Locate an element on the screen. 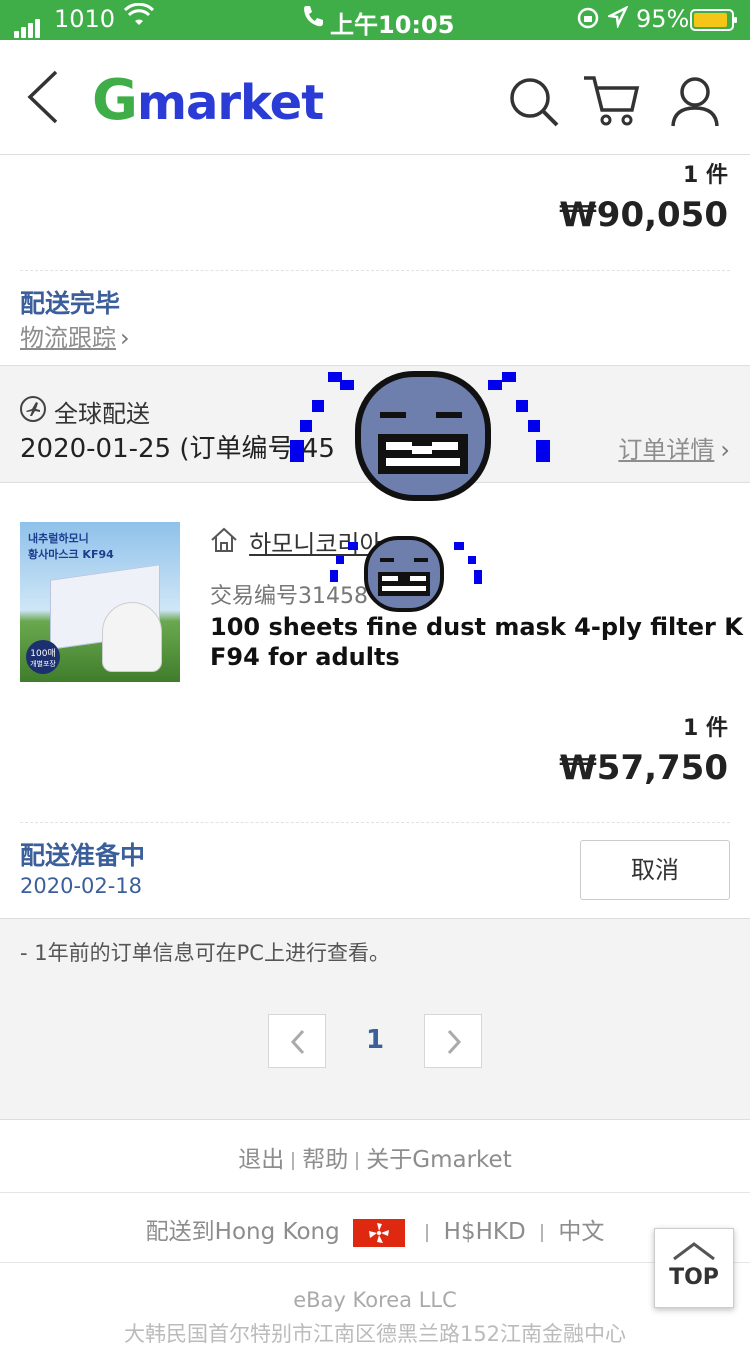  header: Gmarket is located at coordinates (375, 97).